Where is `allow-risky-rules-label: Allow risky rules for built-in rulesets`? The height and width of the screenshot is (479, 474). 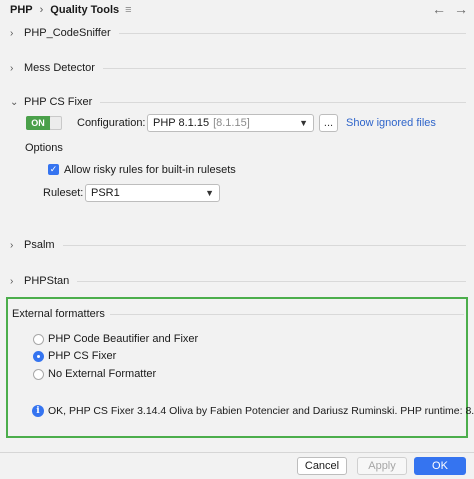
allow-risky-rules-label: Allow risky rules for built-in rulesets is located at coordinates (150, 170).